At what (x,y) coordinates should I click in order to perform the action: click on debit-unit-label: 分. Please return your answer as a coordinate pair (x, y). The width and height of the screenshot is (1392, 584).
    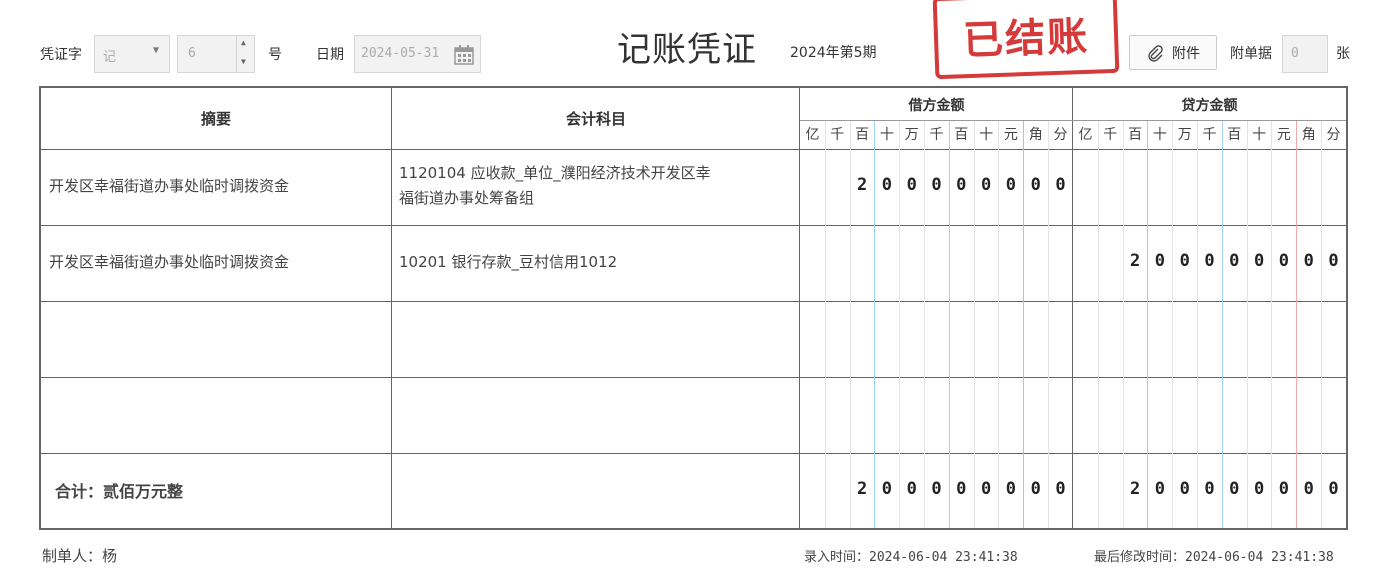
    Looking at the image, I should click on (1060, 135).